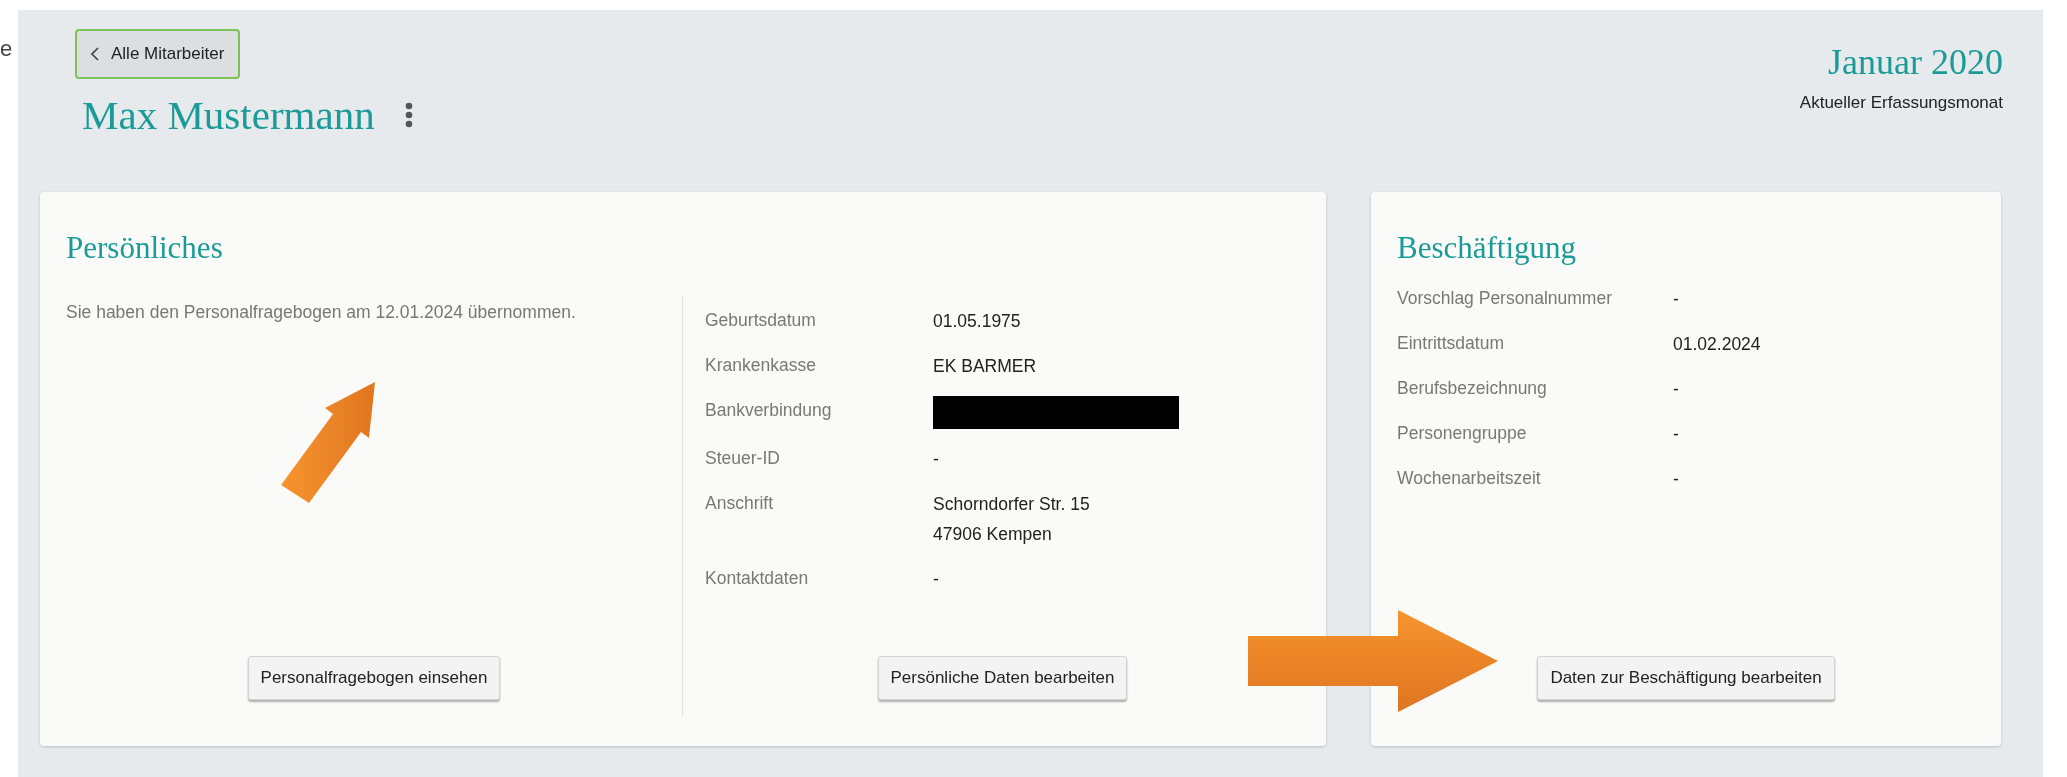 The height and width of the screenshot is (777, 2067). Describe the element at coordinates (761, 365) in the screenshot. I see `field-label: Krankenkasse` at that location.